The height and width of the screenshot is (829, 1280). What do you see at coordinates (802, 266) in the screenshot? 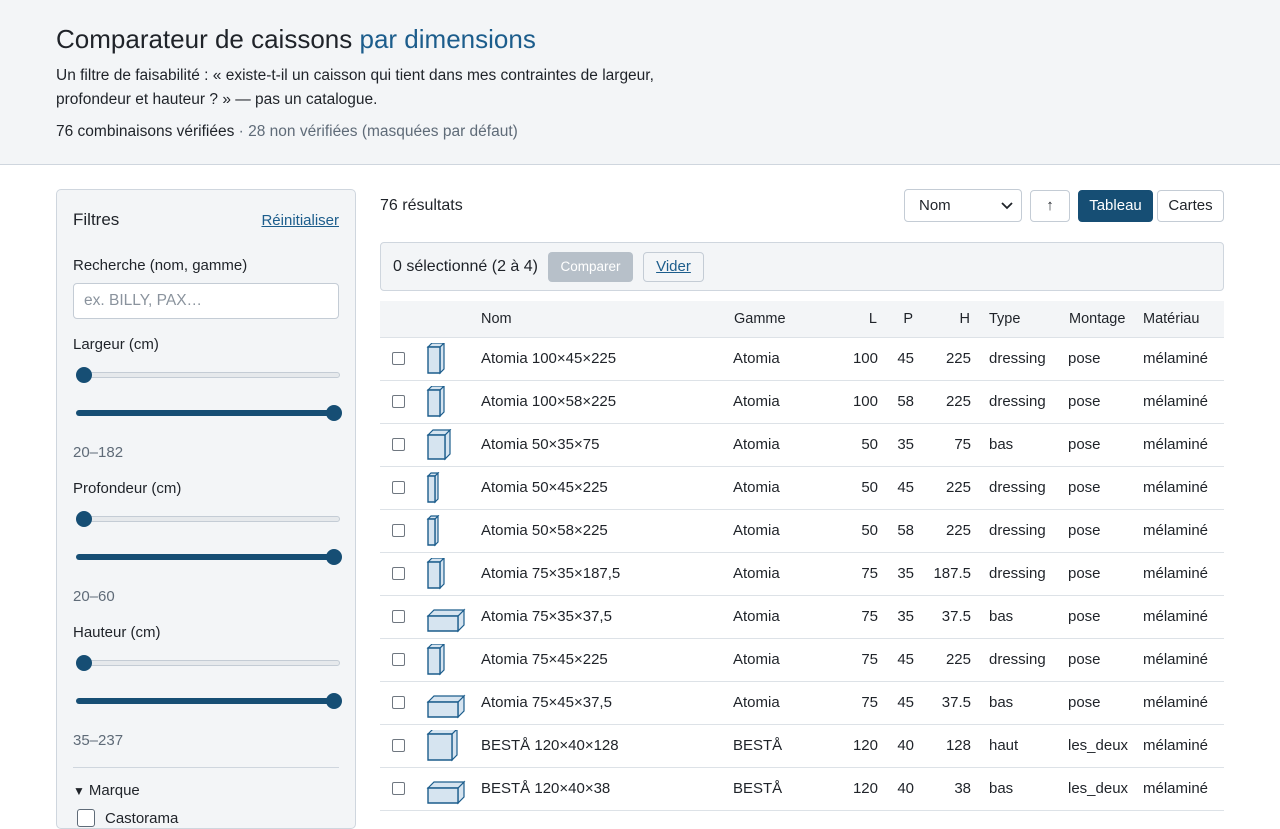
I see `compare-bar: 0 sélectionné (2 à 4) Comparer Vider` at bounding box center [802, 266].